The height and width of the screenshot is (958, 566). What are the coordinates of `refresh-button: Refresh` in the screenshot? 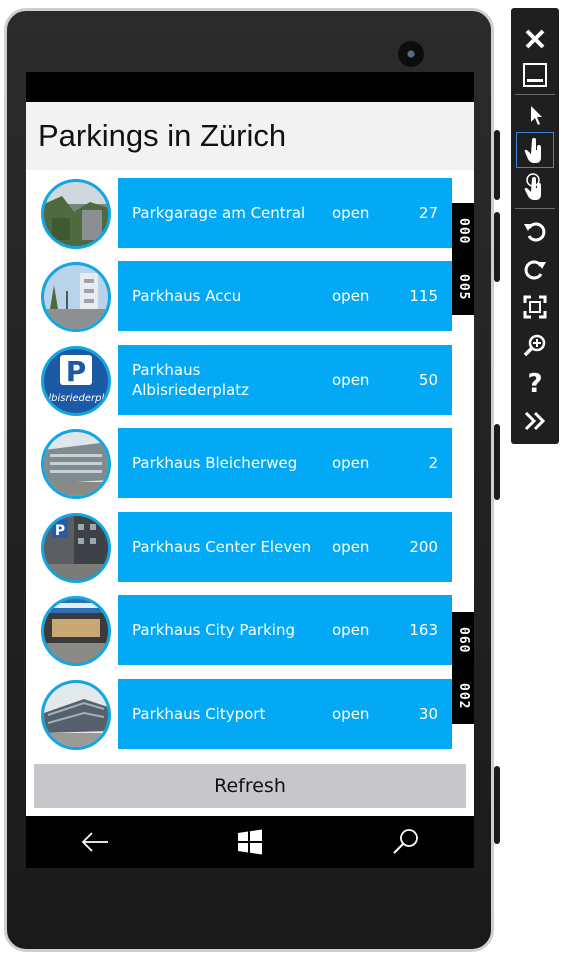 It's located at (250, 786).